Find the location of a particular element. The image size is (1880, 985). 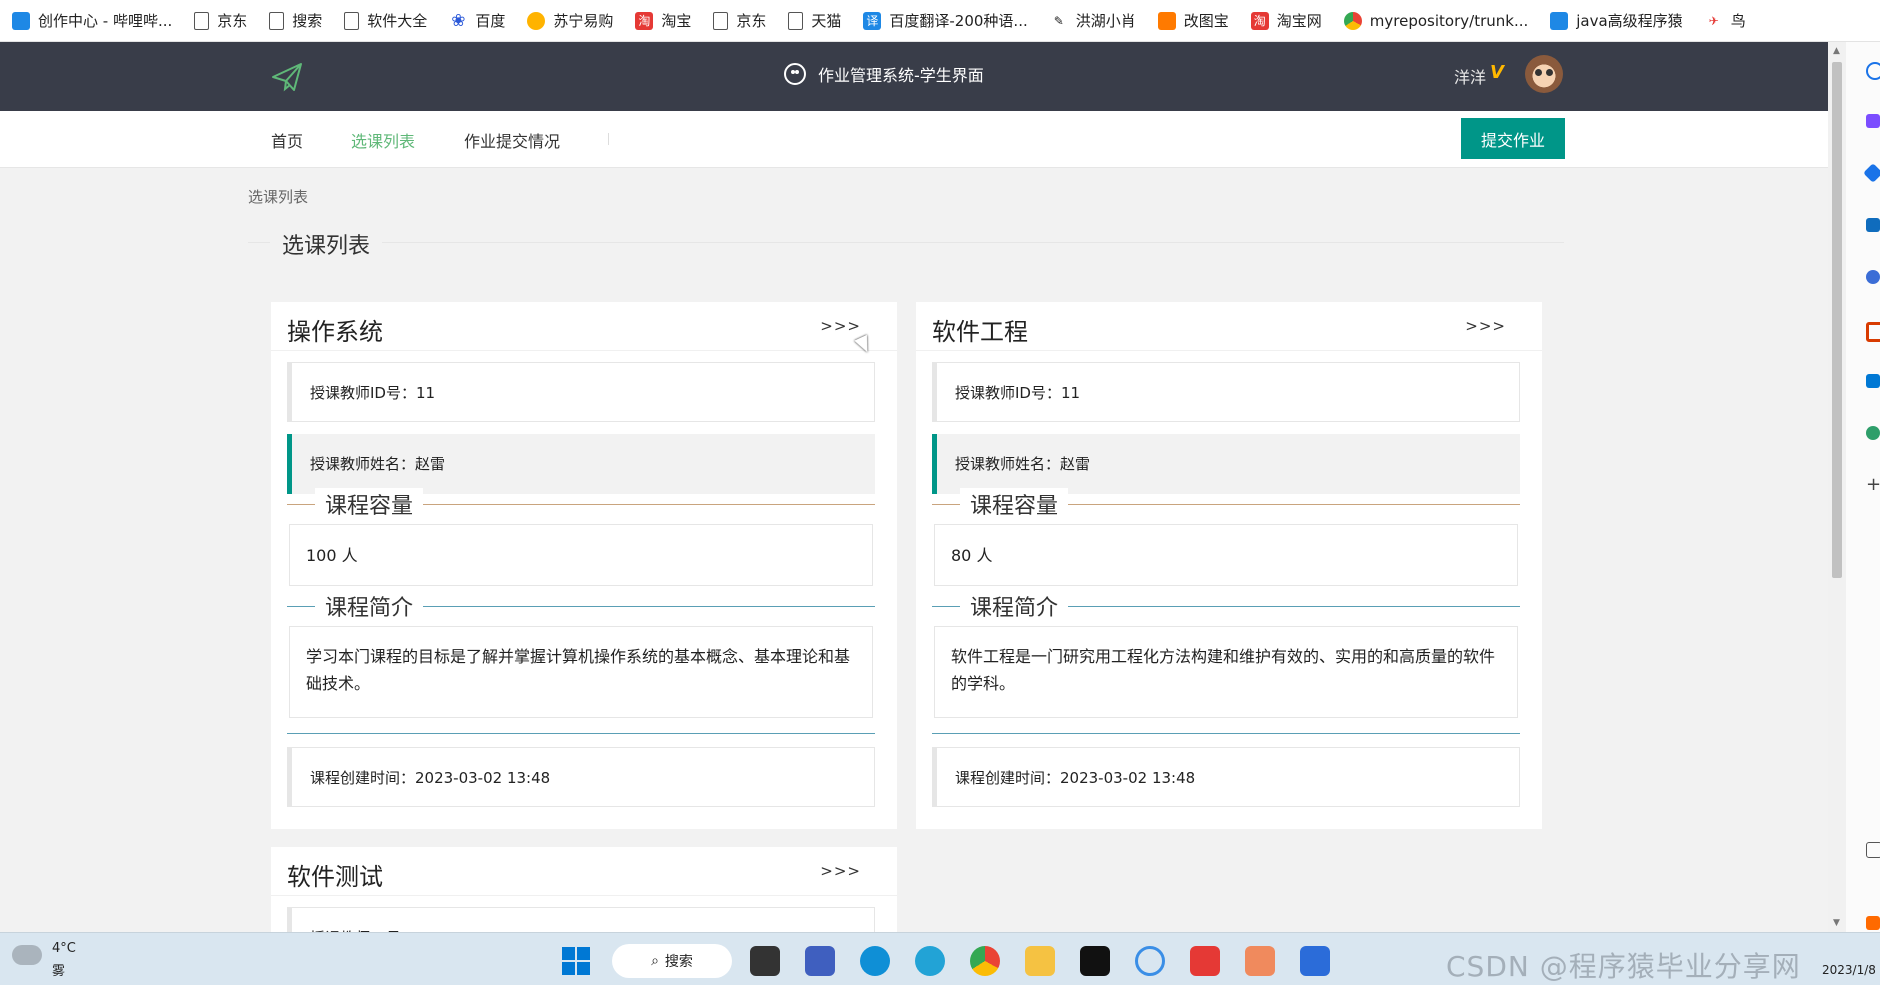

taskbar-search: ⌕ 搜索 is located at coordinates (672, 961).